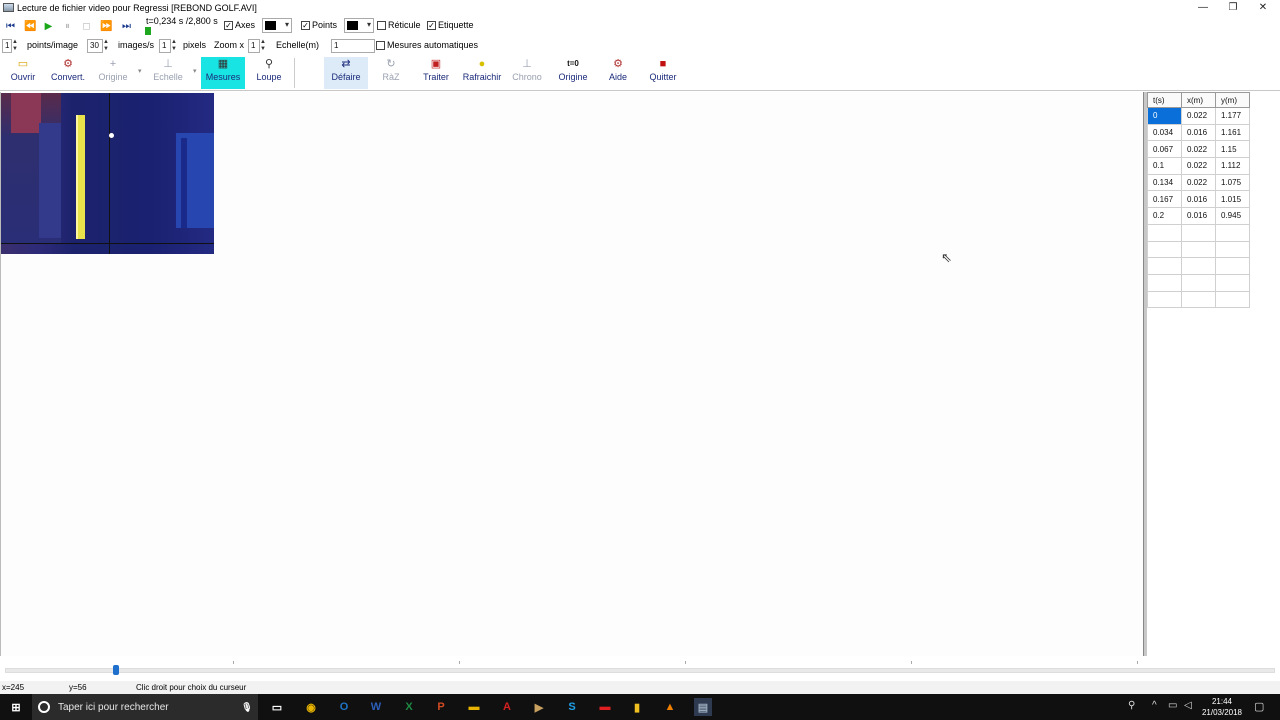 The height and width of the screenshot is (720, 1280). I want to click on play-icon: ▶, so click(48, 26).